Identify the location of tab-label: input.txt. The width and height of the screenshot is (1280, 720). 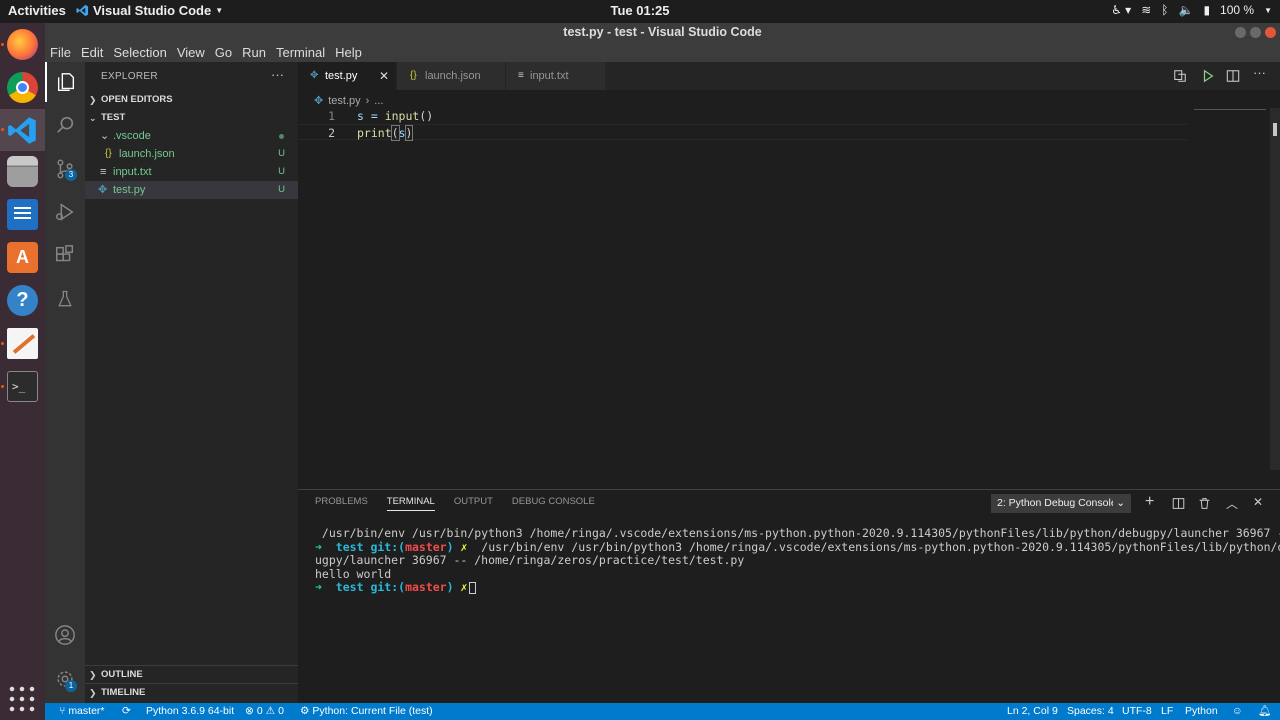
(549, 76).